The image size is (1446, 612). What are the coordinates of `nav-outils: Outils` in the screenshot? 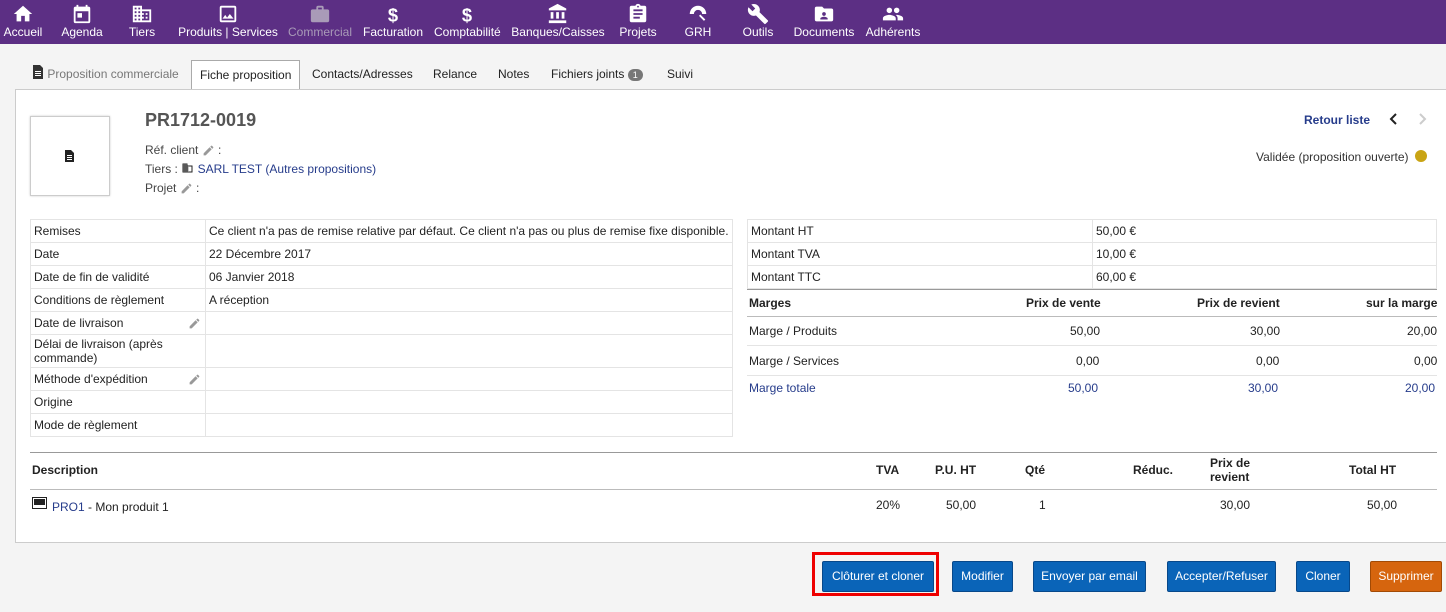 It's located at (758, 22).